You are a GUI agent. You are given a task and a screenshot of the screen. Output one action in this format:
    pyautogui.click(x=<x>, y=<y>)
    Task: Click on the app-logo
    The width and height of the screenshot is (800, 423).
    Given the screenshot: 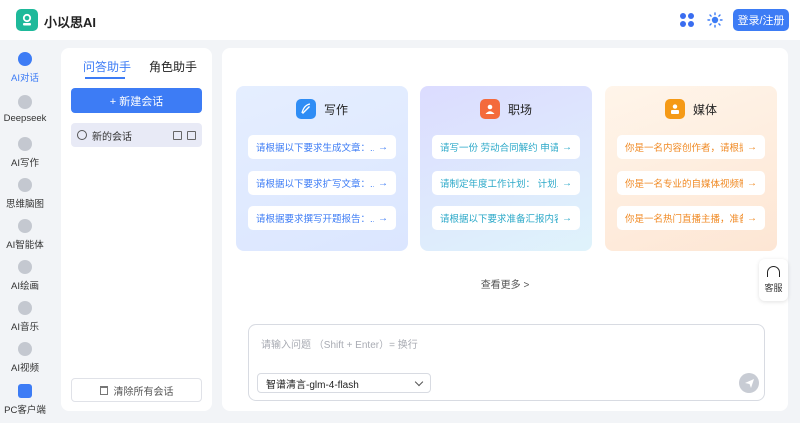 What is the action you would take?
    pyautogui.click(x=27, y=20)
    